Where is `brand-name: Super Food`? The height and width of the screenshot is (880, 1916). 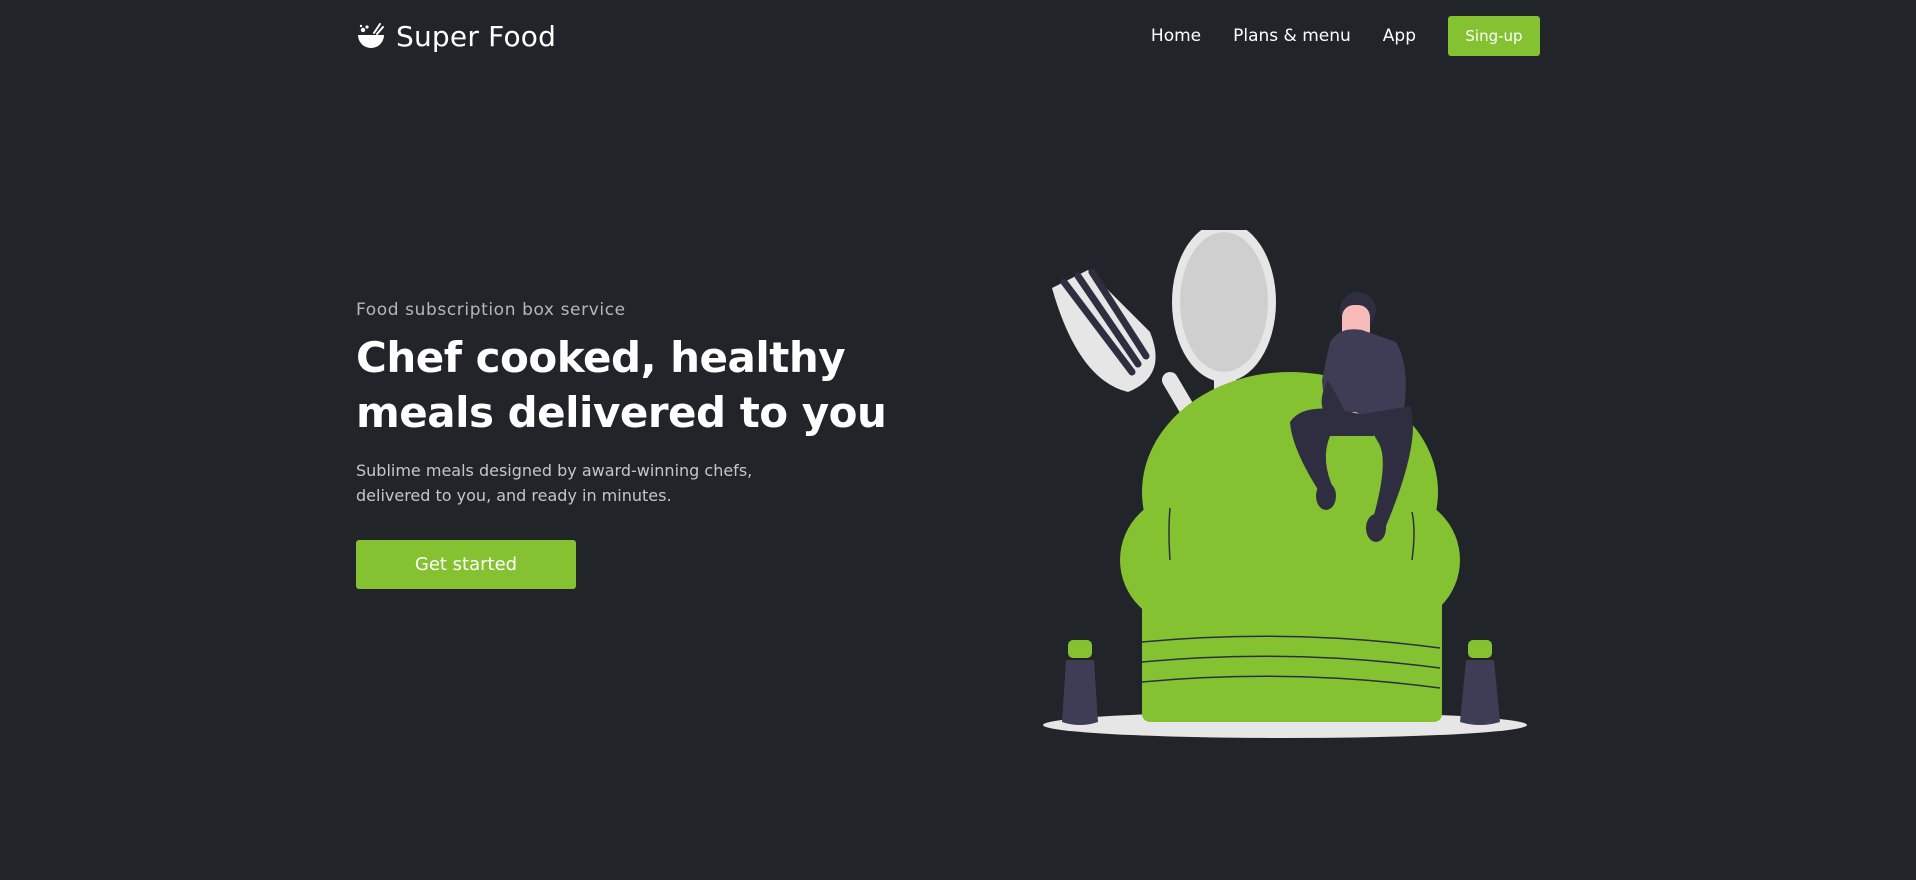
brand-name: Super Food is located at coordinates (476, 36).